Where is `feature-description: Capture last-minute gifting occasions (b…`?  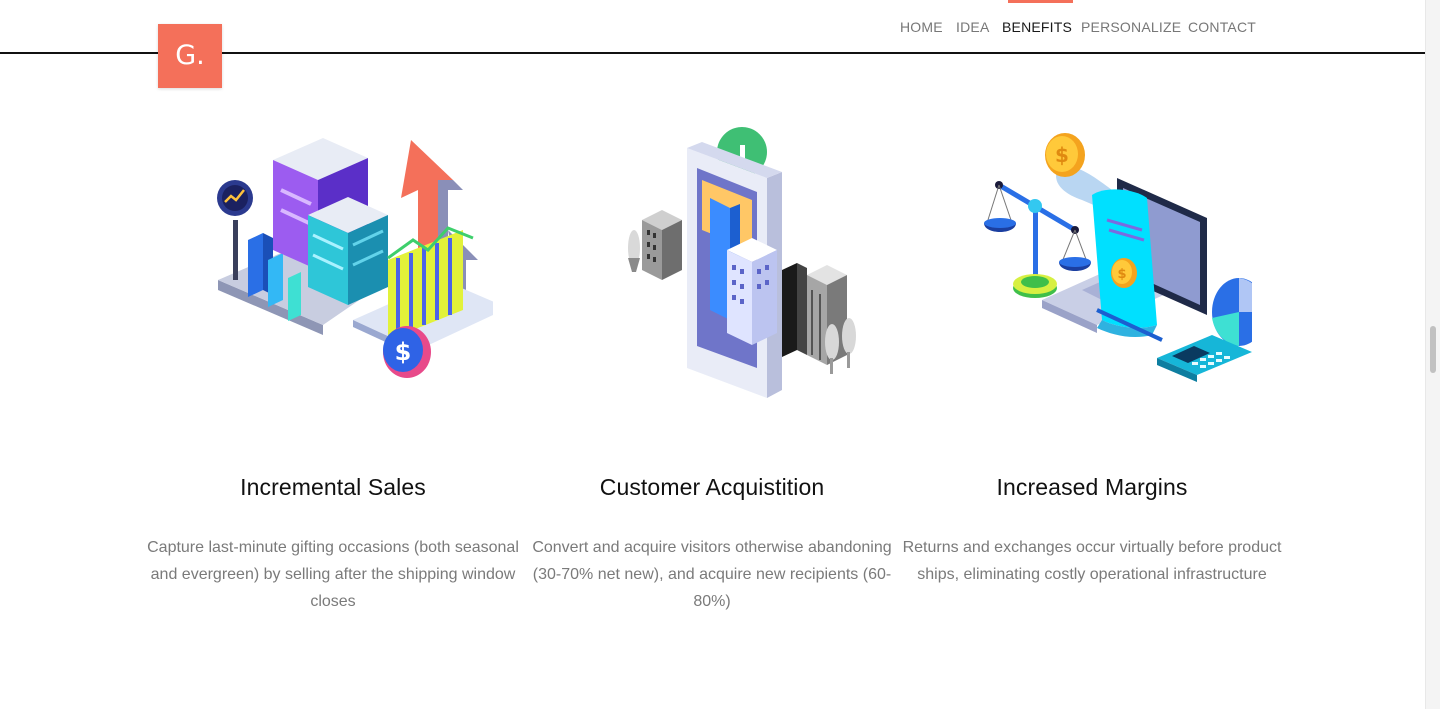
feature-description: Capture last-minute gifting occasions (b… is located at coordinates (333, 574).